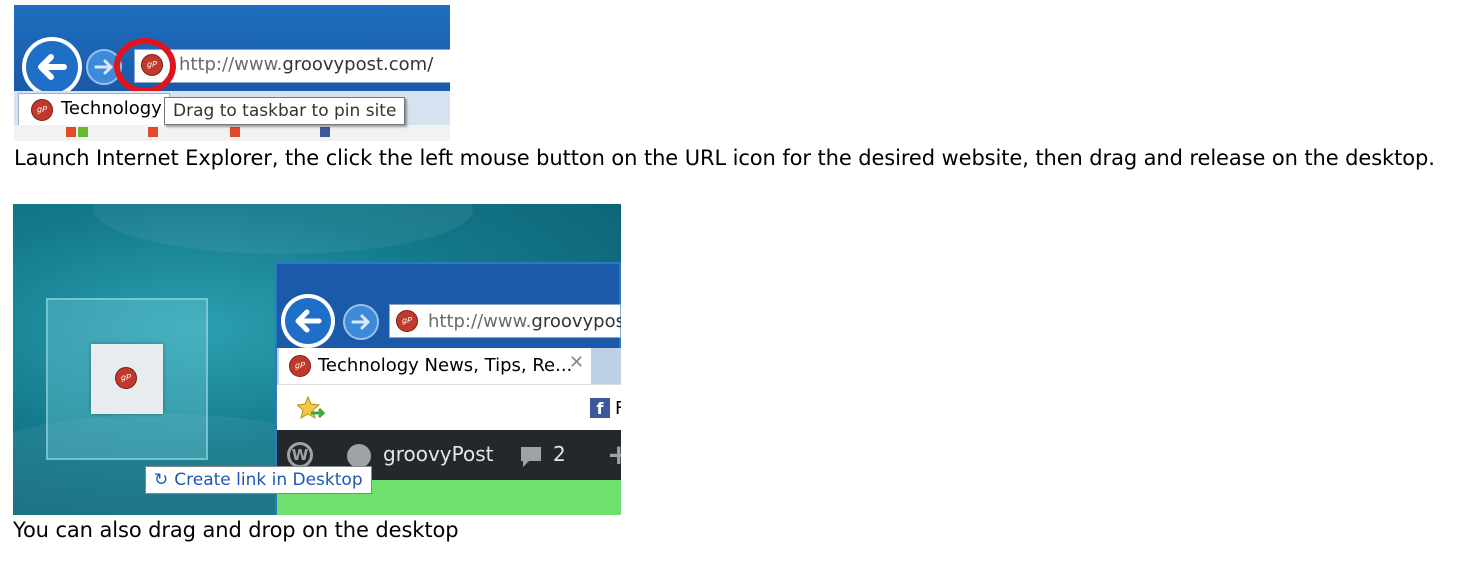 Image resolution: width=1462 pixels, height=570 pixels. I want to click on add-new-icon: +, so click(614, 454).